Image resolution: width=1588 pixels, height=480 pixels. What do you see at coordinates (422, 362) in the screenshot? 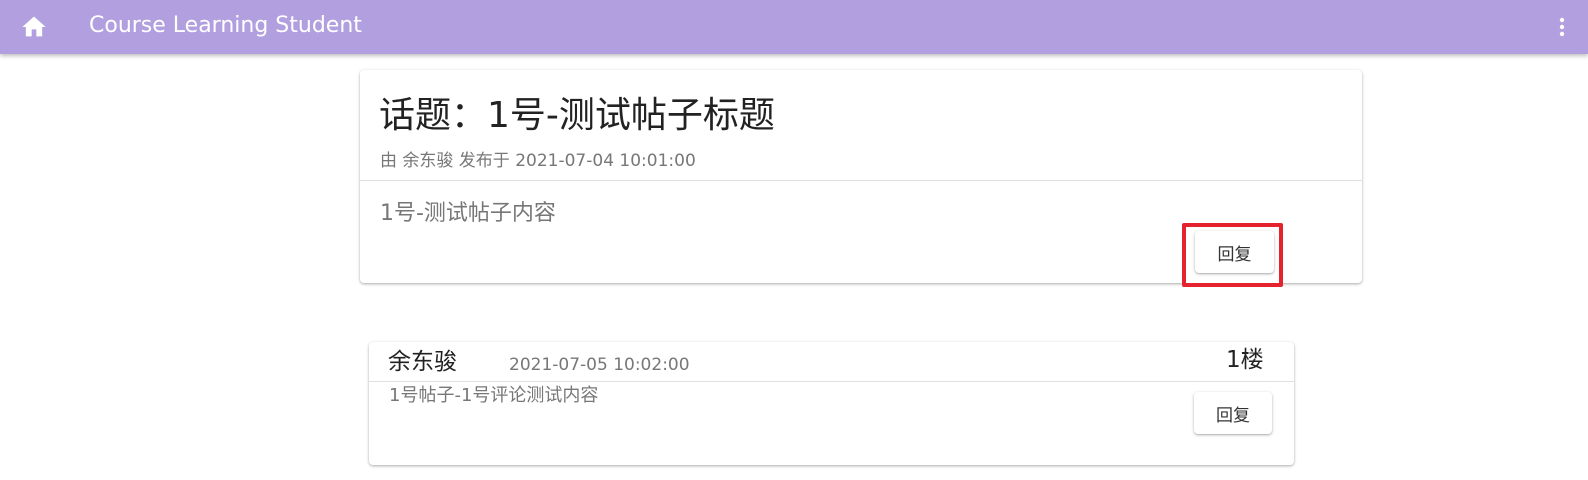
I see `reply-author: 余东骏` at bounding box center [422, 362].